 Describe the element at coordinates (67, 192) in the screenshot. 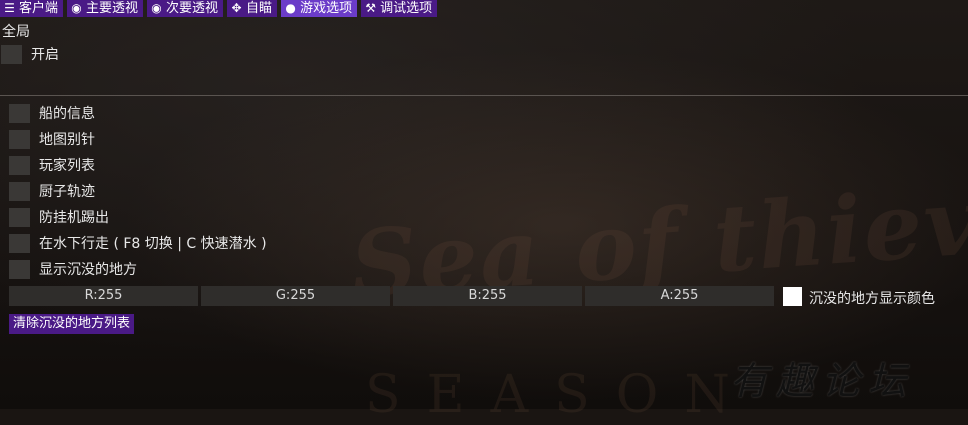

I see `option-label: 厨子轨迹` at that location.